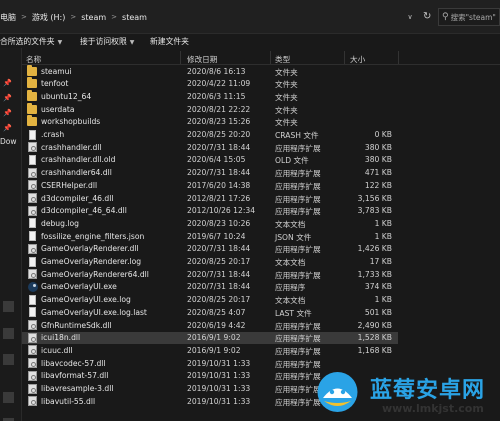  What do you see at coordinates (94, 312) in the screenshot?
I see `file-name: GameOverlayUI.exe.log.last` at bounding box center [94, 312].